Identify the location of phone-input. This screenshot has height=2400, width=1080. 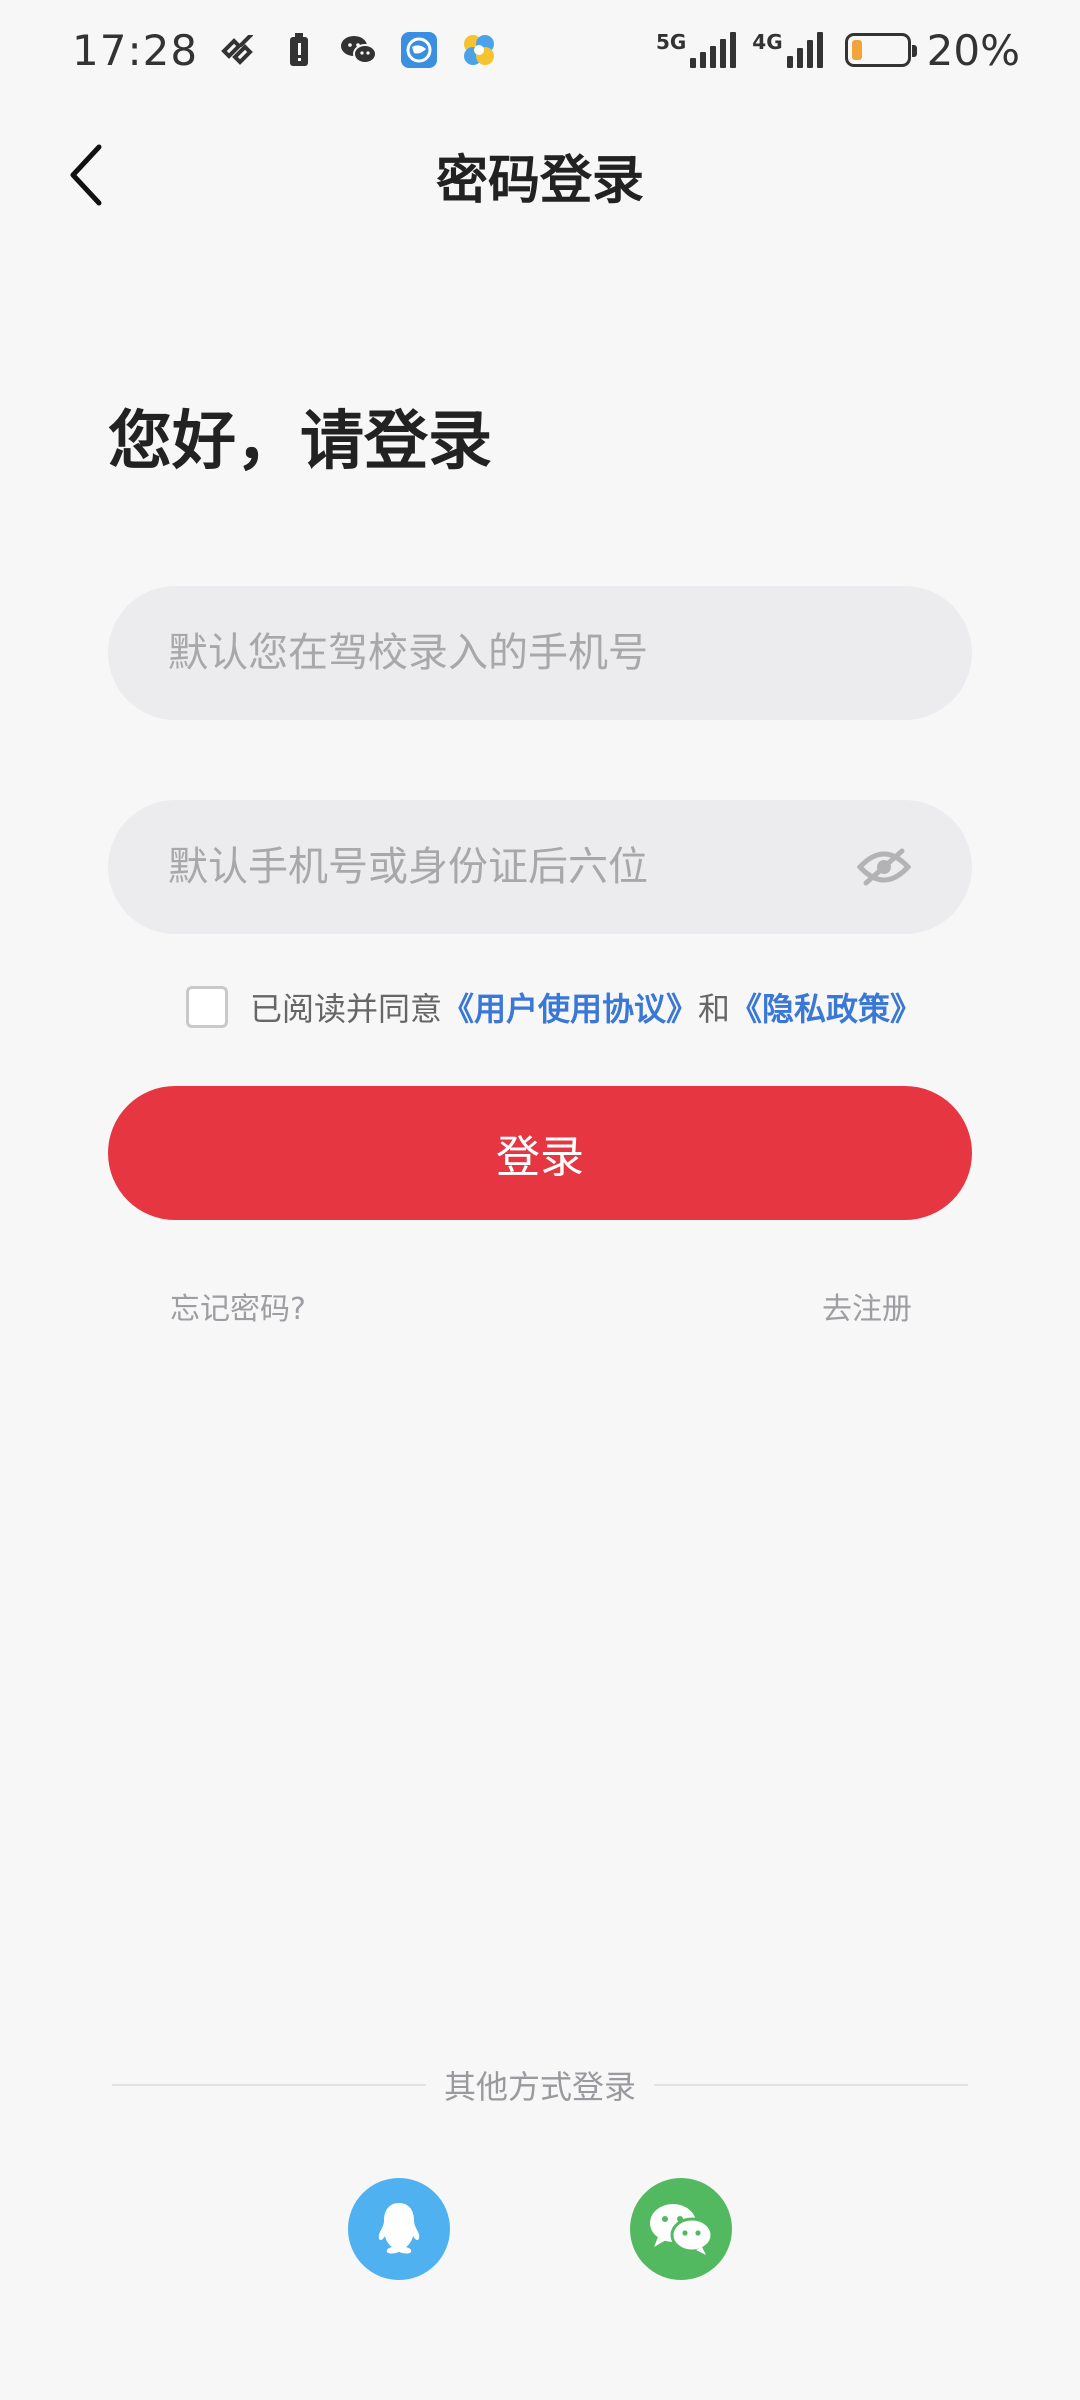
(540, 653).